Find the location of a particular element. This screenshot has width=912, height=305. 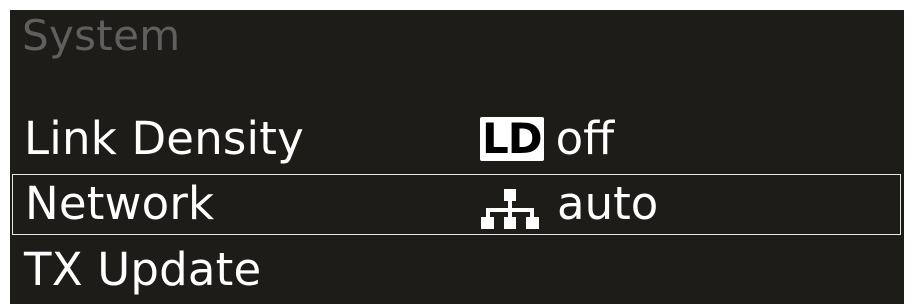

menu-item-value: off is located at coordinates (585, 138).